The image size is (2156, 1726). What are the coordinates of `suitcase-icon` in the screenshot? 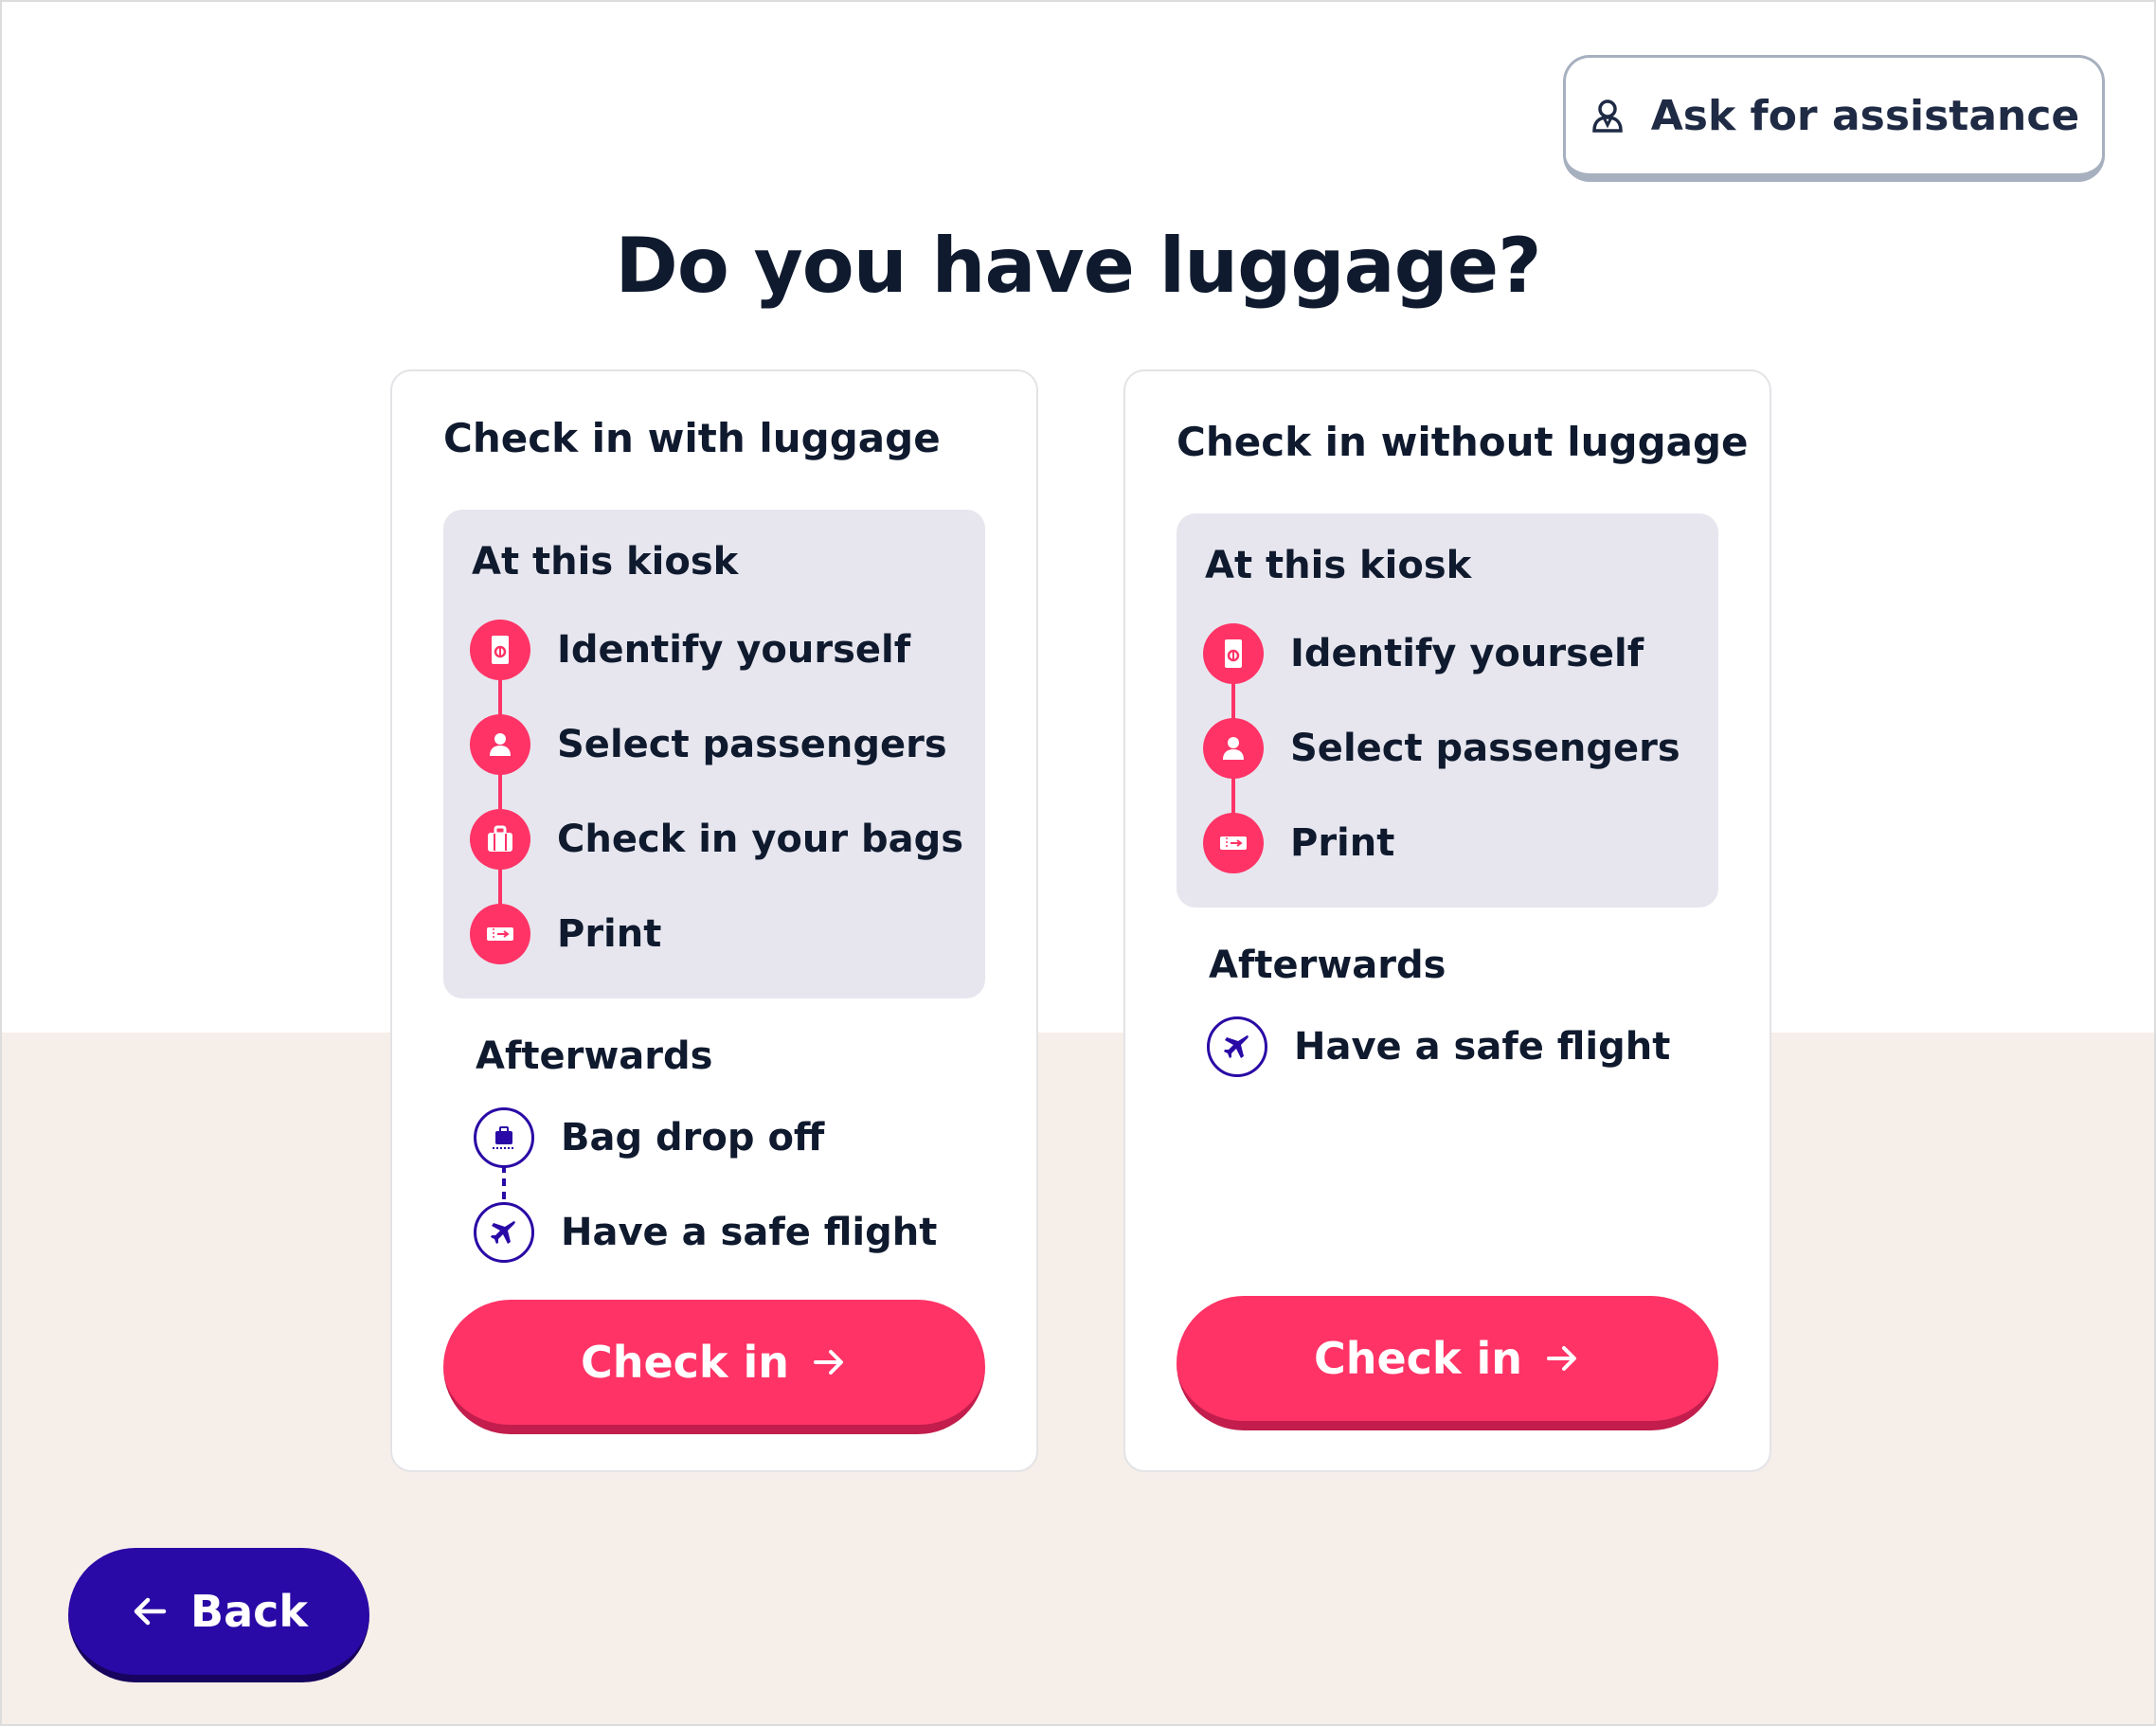 It's located at (500, 839).